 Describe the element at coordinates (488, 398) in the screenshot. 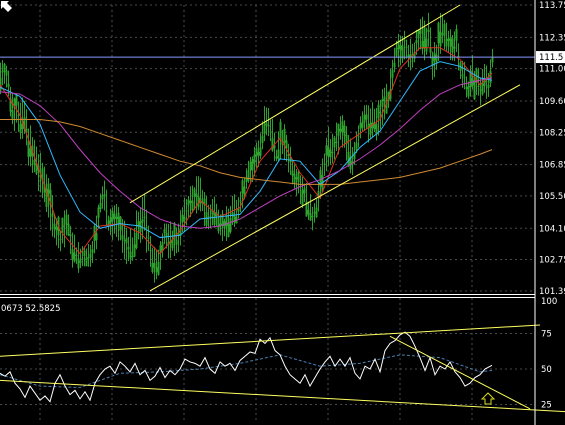

I see `up-arrow-icon` at that location.